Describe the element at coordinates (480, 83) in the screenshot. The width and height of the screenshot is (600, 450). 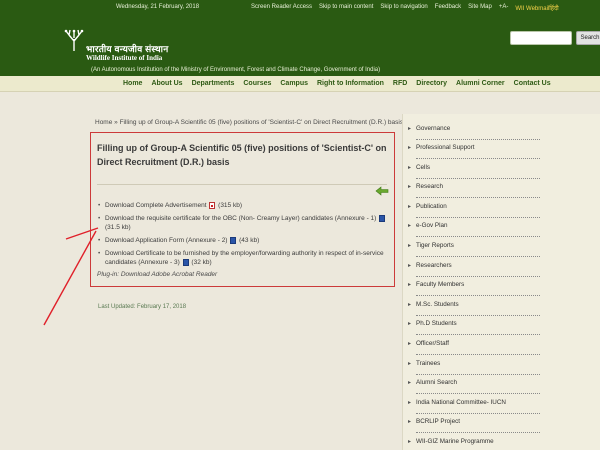
I see `nav-alumni-corner: Alumni Corner` at that location.